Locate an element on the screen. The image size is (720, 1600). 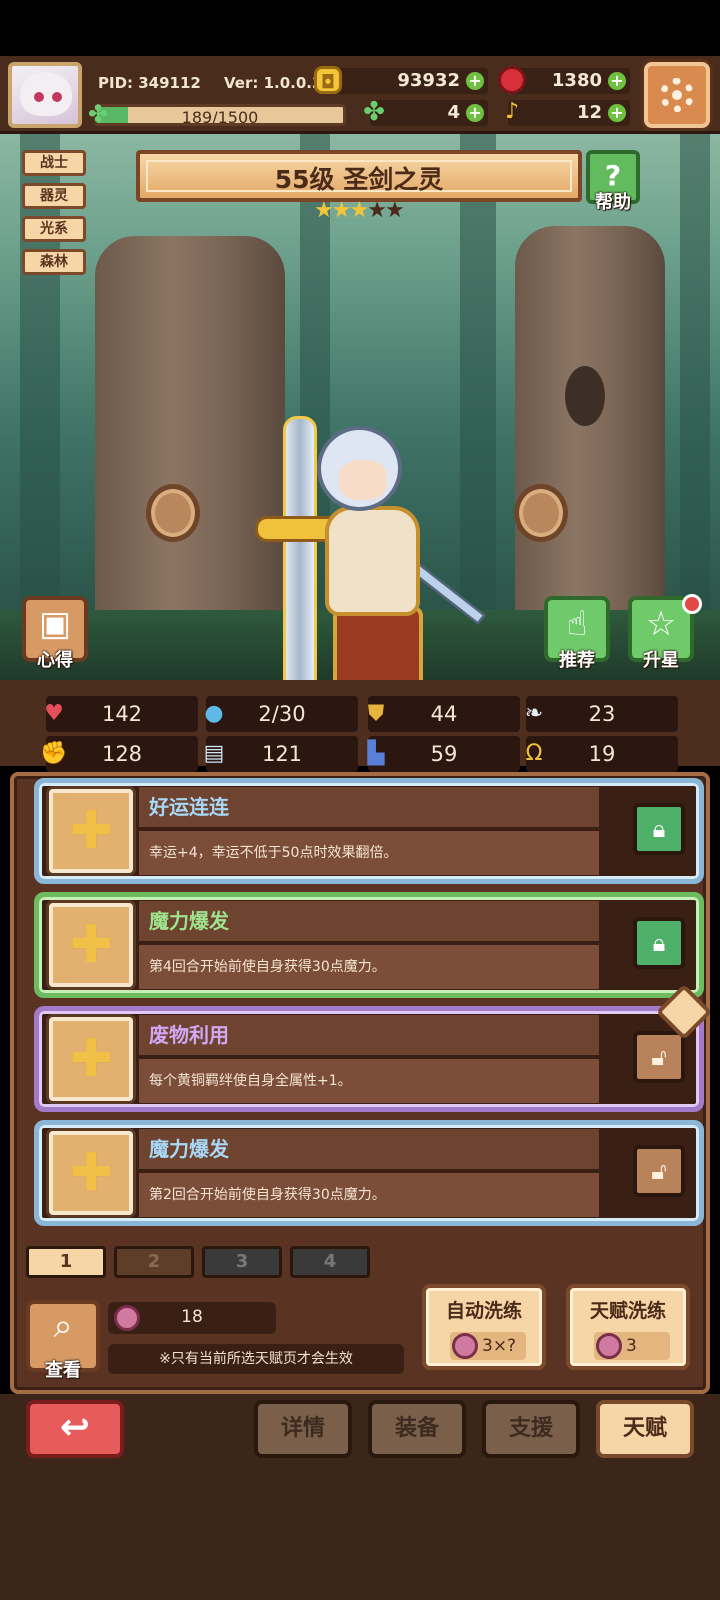
back-button: ↩ is located at coordinates (75, 1429).